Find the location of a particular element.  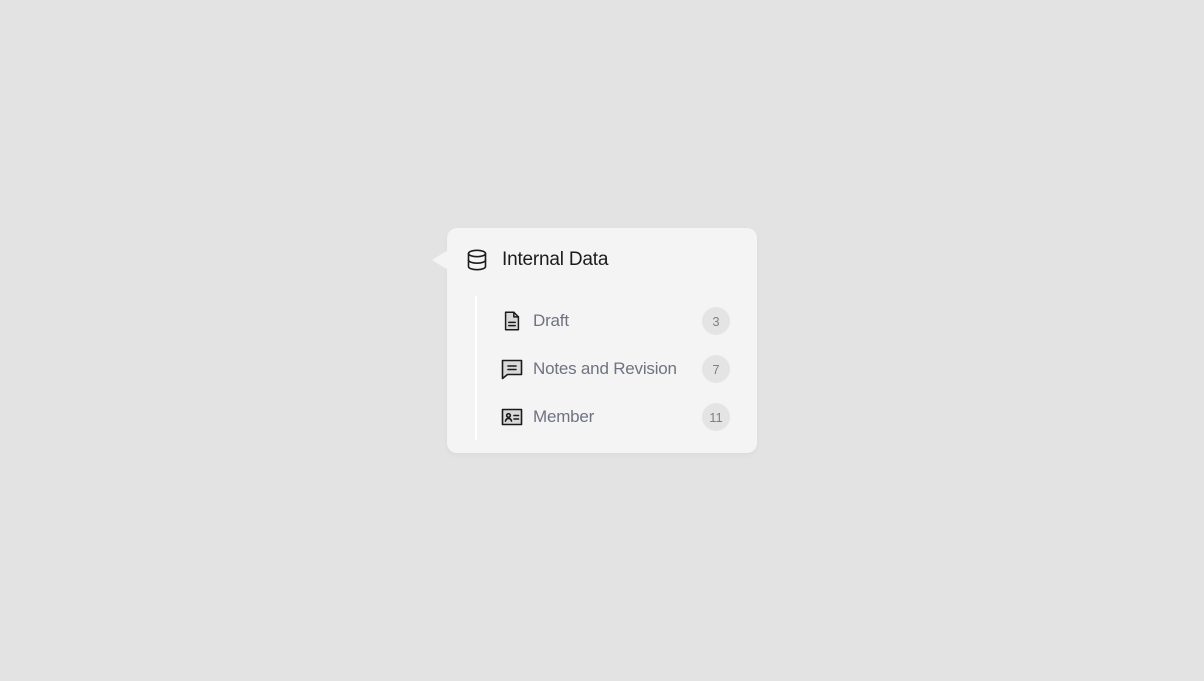

tree-connector-line is located at coordinates (476, 368).